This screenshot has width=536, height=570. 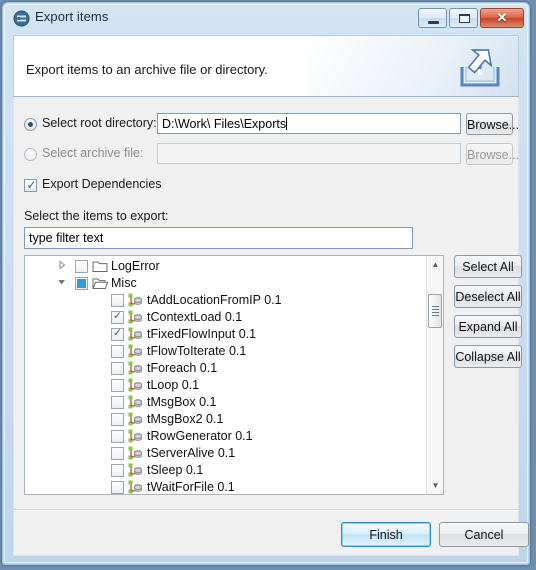 I want to click on tree-item-label: tServerAlive 0.1, so click(x=191, y=453).